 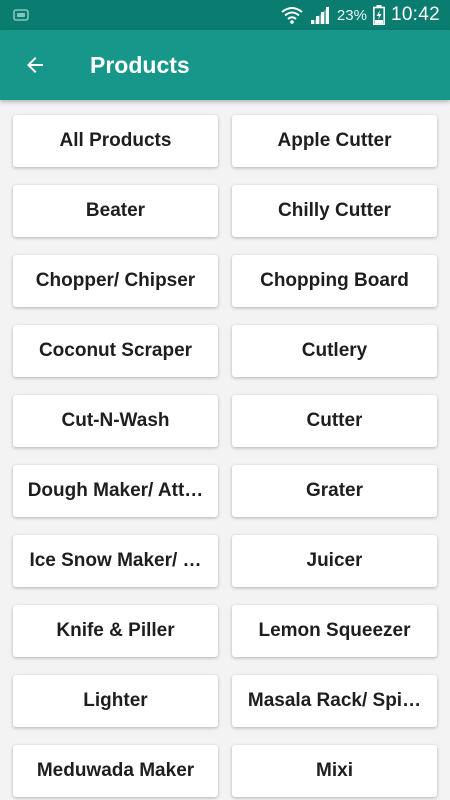 I want to click on product-label: Chopper/ Chipser, so click(x=115, y=280).